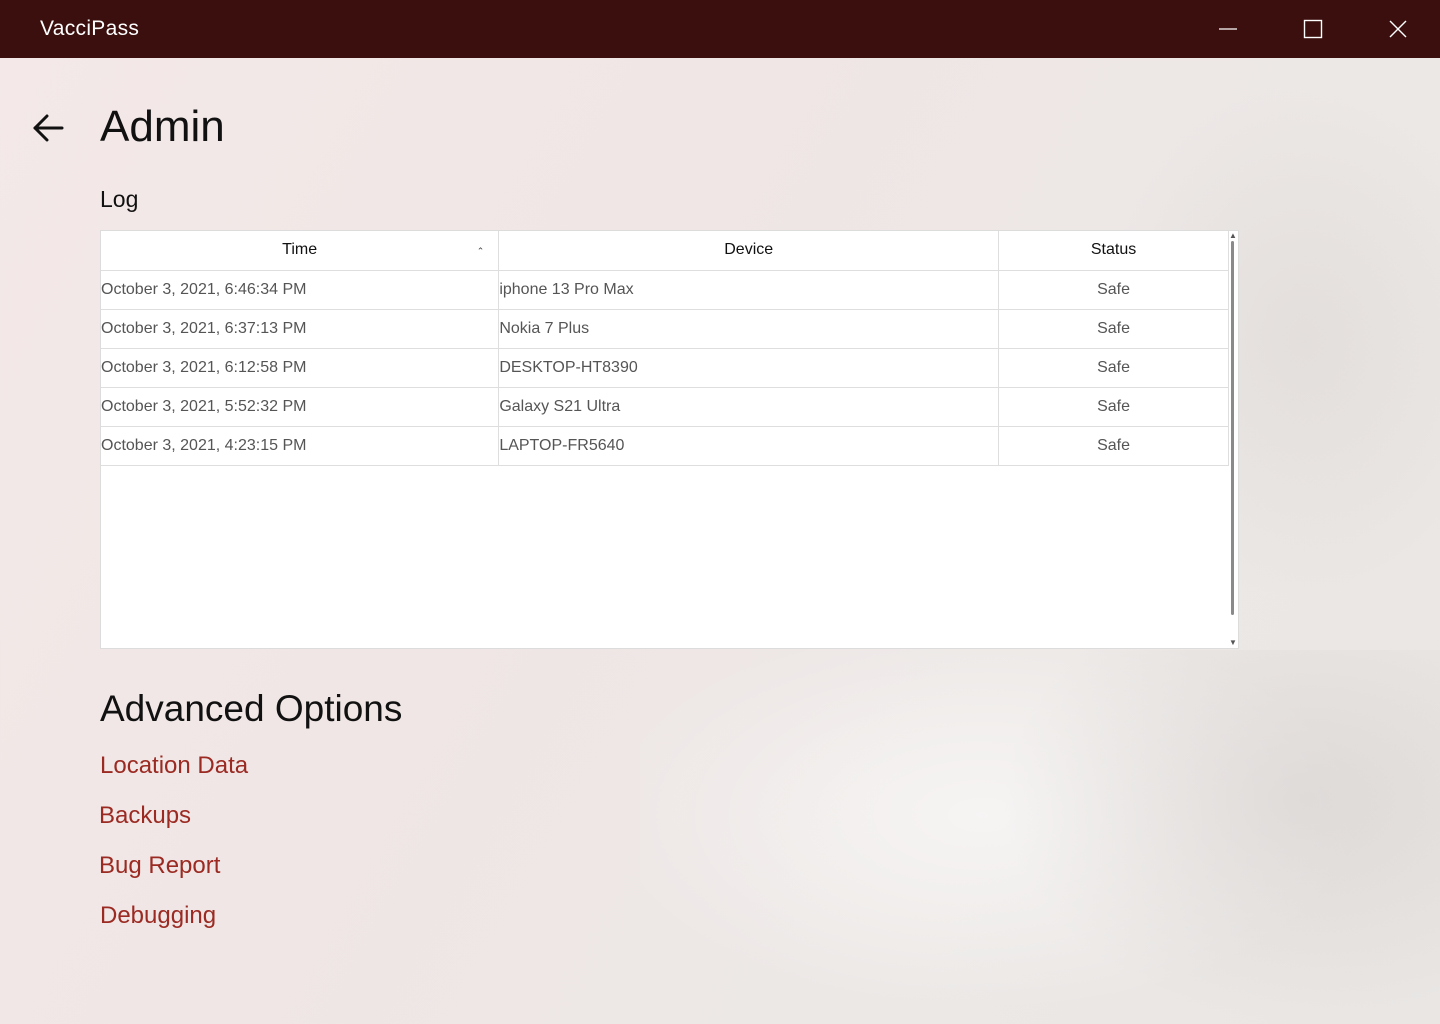  I want to click on cell-time: October 3, 2021, 4:23:15 PM, so click(300, 446).